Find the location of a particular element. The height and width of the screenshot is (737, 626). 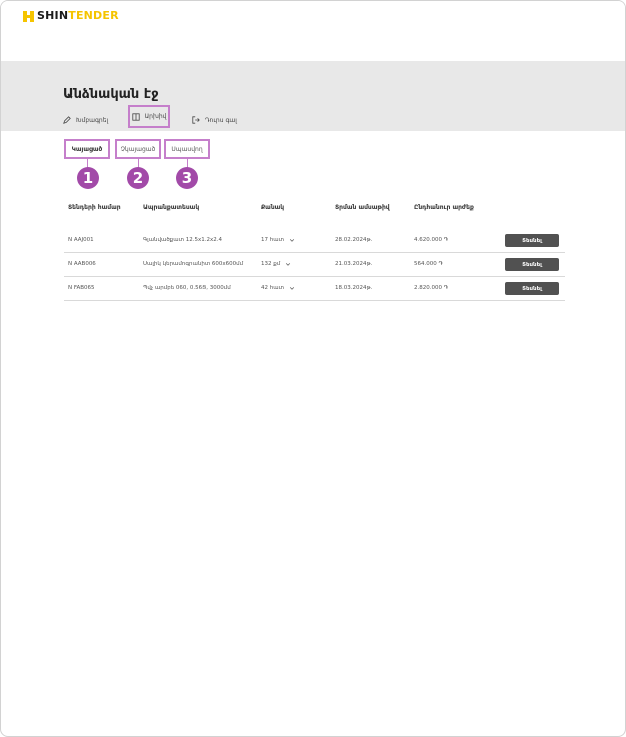

marker-badge-3: 3 is located at coordinates (187, 178).